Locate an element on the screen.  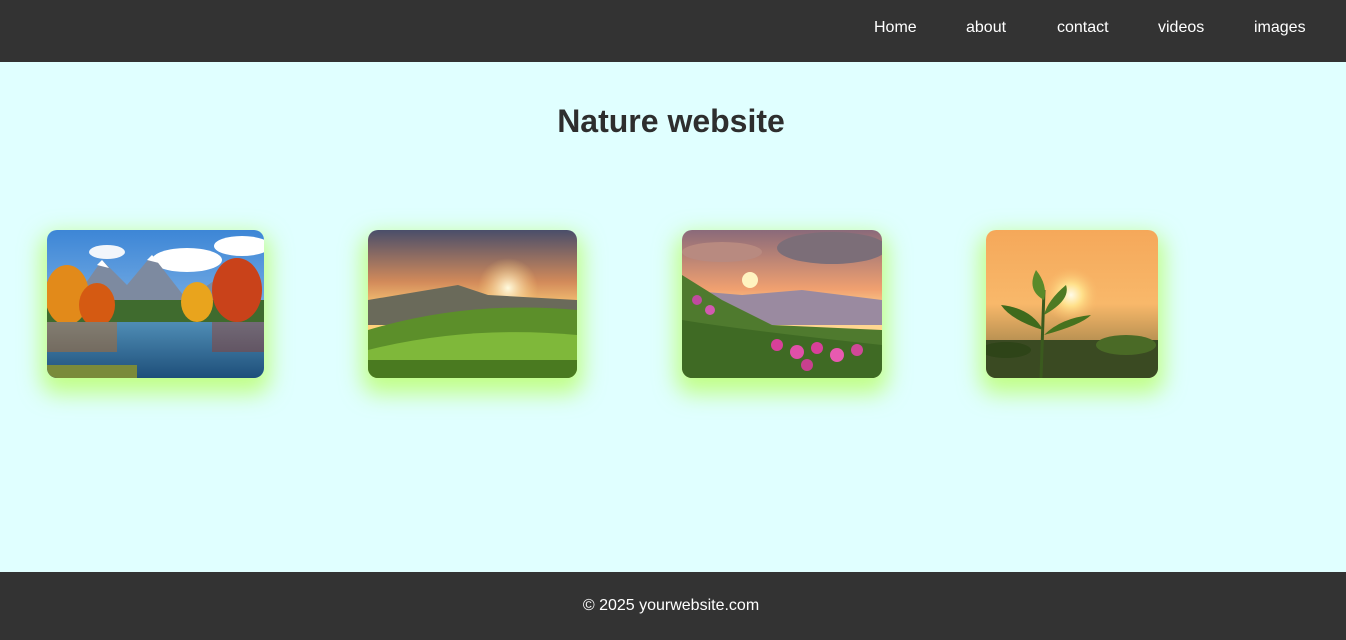
sunset-hills-image is located at coordinates (472, 304).